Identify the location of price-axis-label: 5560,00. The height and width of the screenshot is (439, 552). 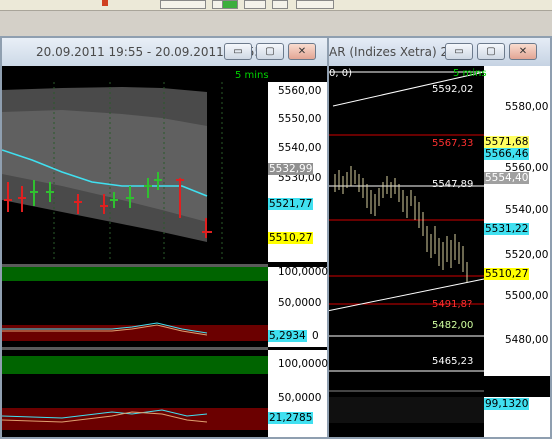
(300, 91).